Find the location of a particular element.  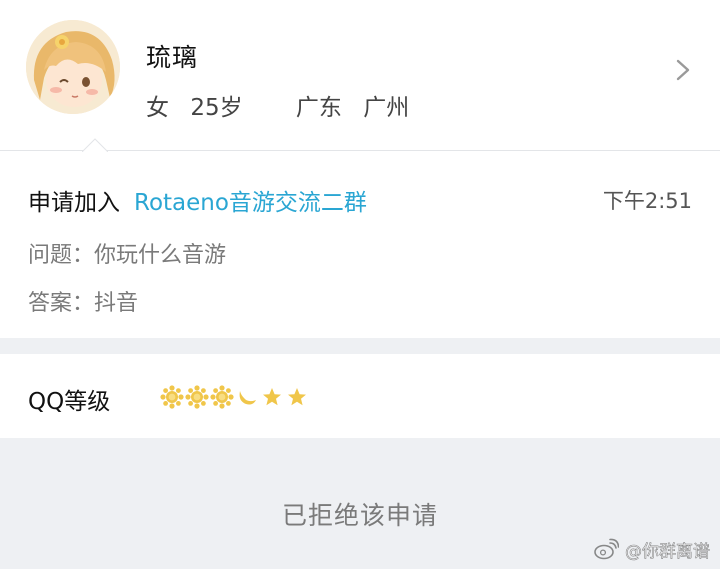

request-prefix: 申请加入 is located at coordinates (74, 203).